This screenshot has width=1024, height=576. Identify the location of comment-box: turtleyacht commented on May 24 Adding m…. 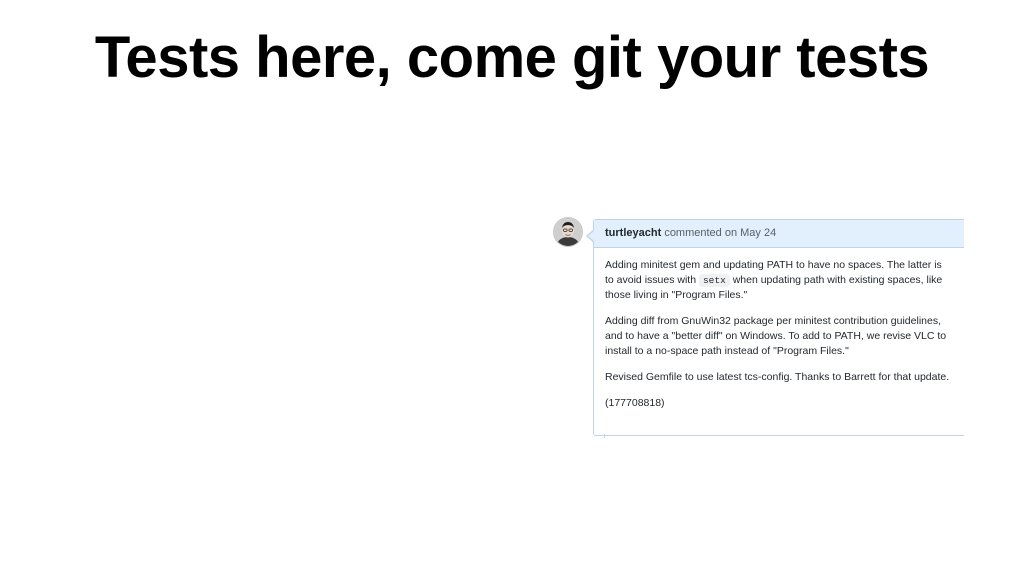
(775, 327).